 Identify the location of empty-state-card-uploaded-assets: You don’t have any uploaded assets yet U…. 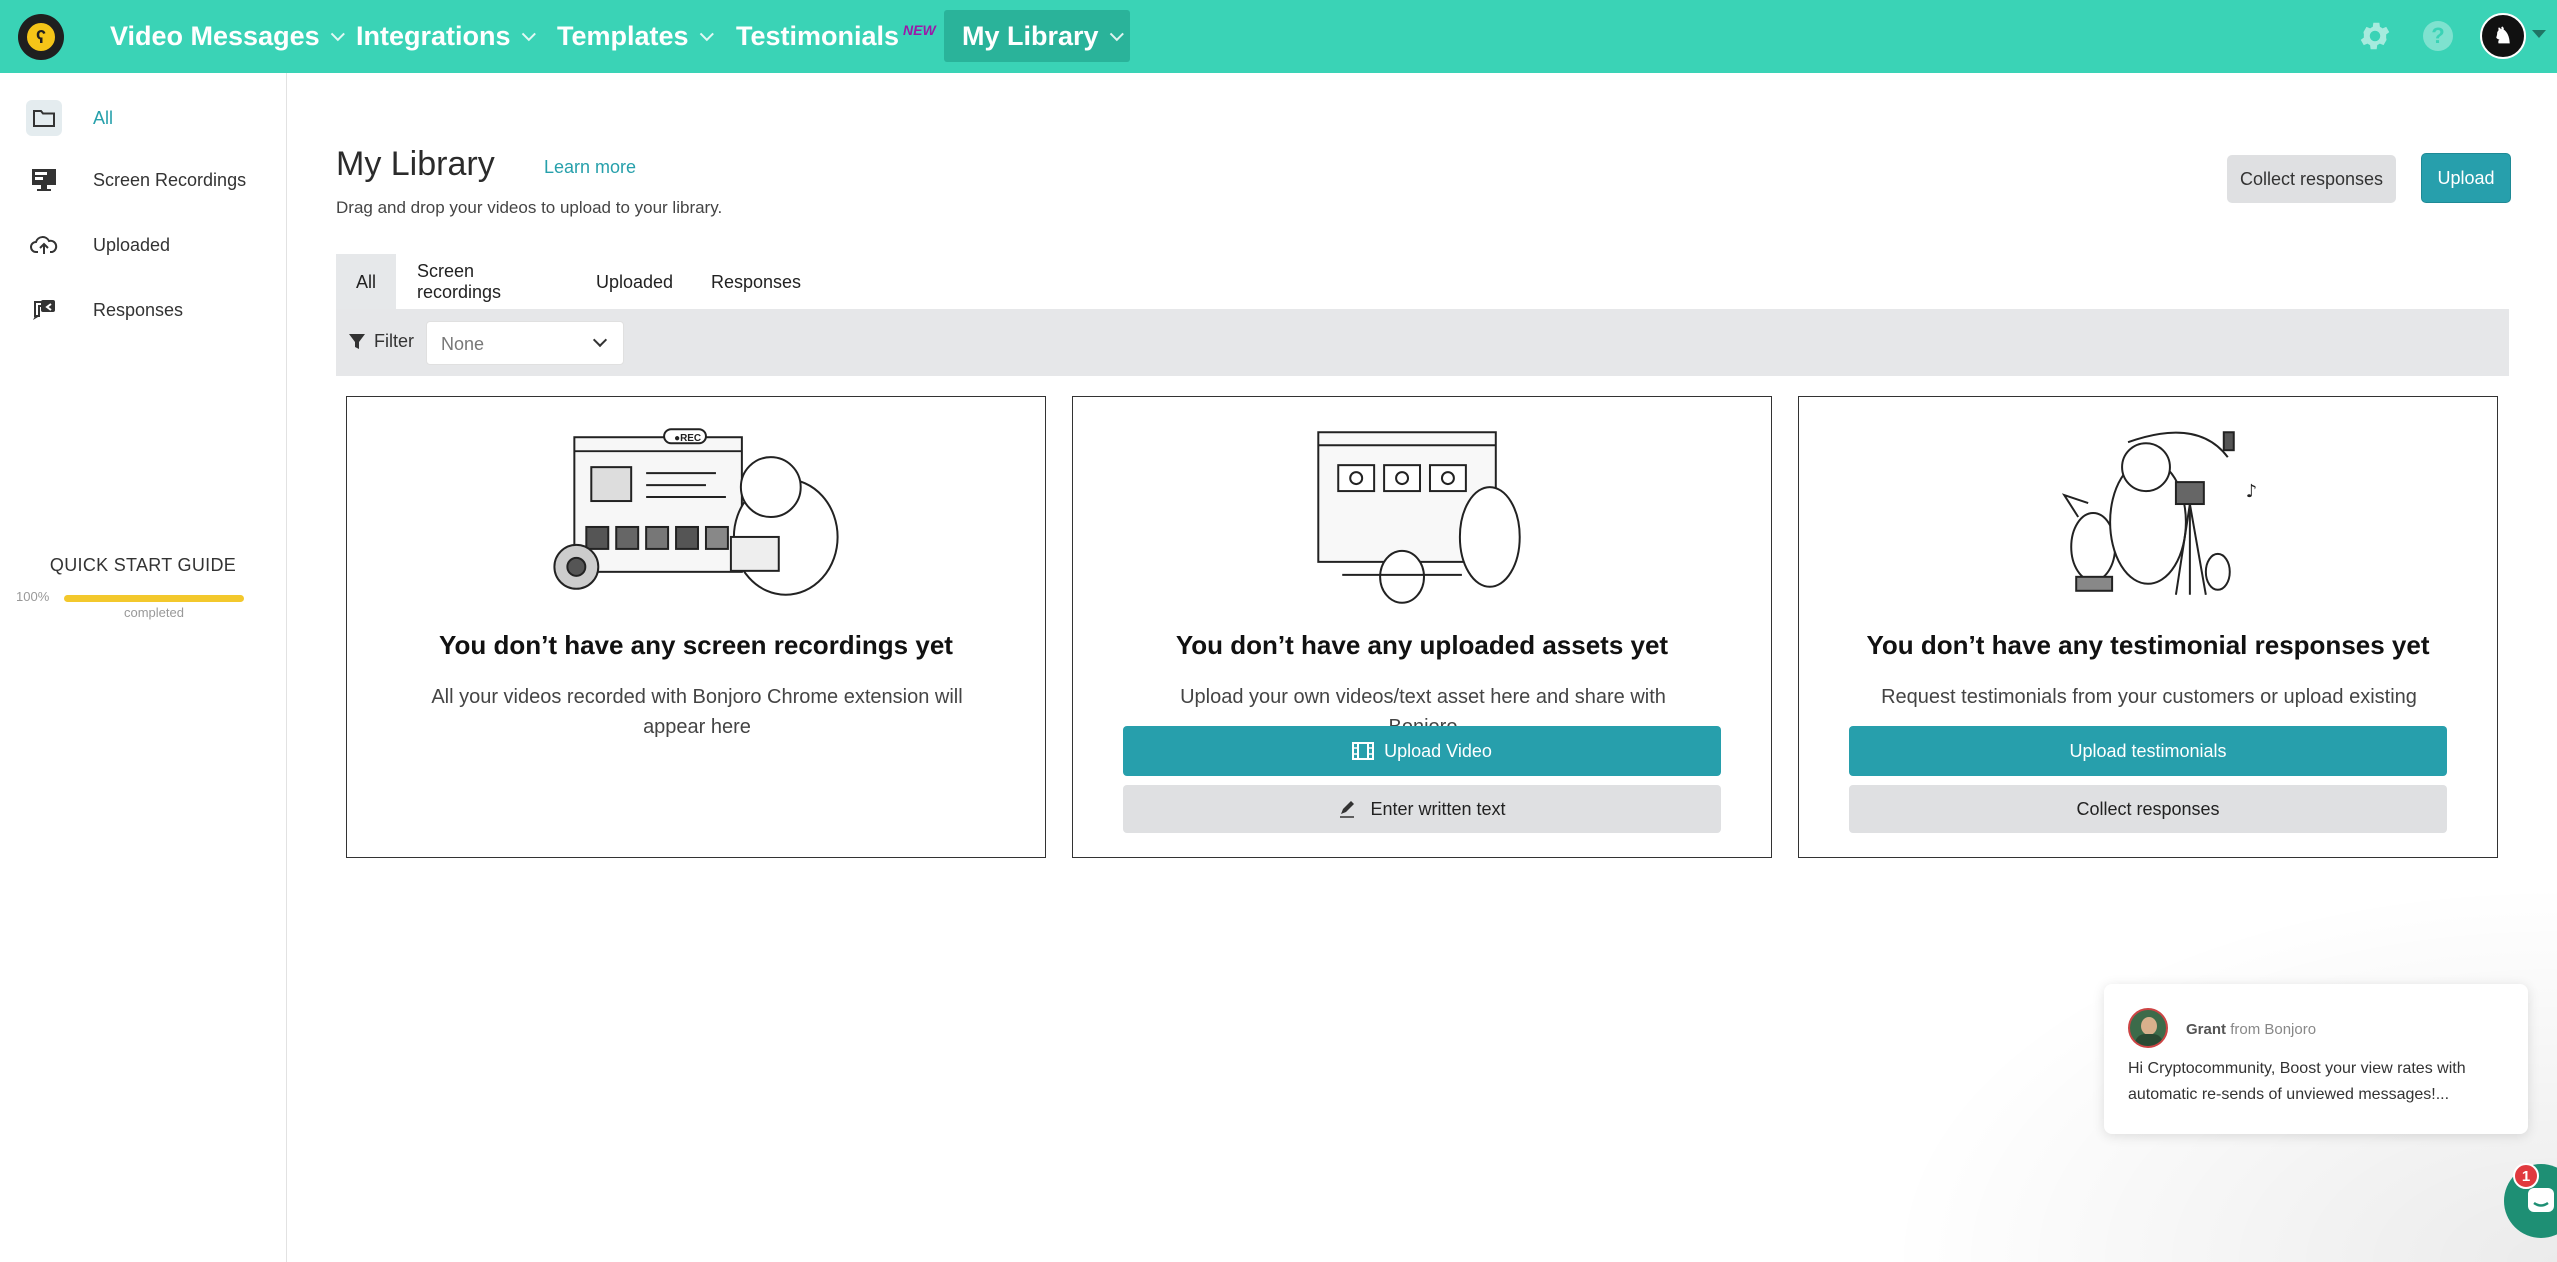
(1422, 627).